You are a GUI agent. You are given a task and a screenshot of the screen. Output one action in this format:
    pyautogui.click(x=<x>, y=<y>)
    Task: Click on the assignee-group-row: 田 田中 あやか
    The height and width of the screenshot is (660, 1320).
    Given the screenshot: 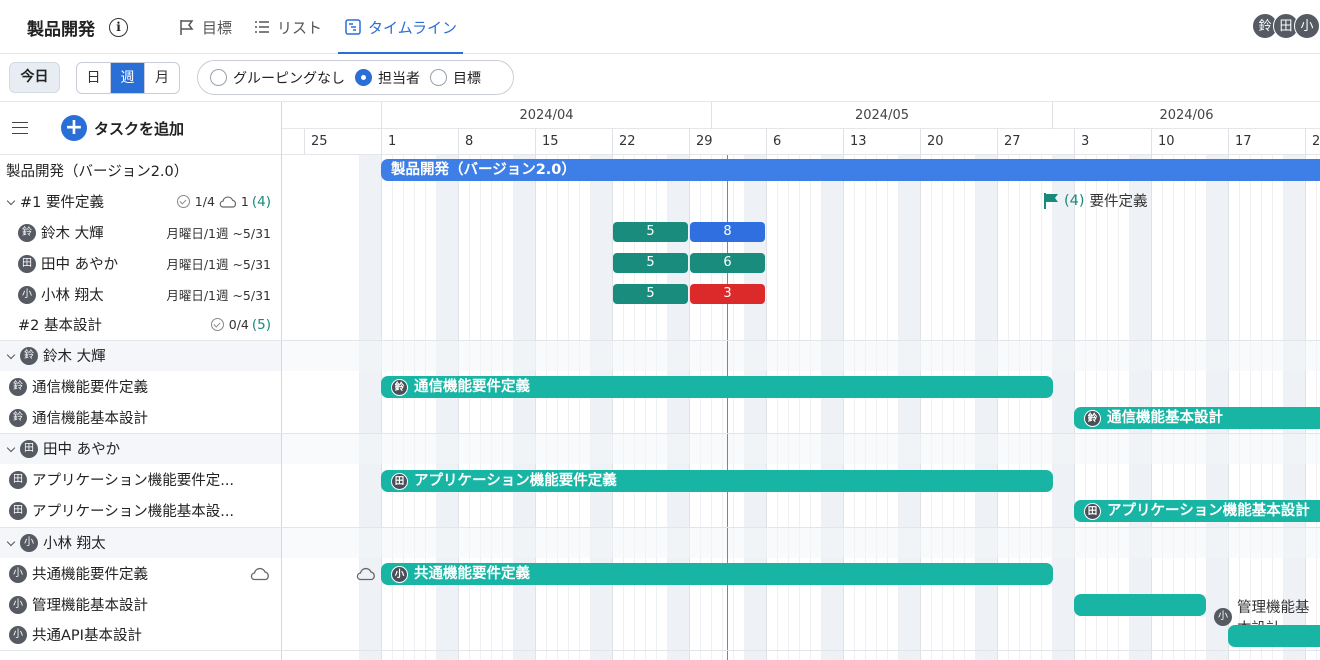 What is the action you would take?
    pyautogui.click(x=140, y=448)
    